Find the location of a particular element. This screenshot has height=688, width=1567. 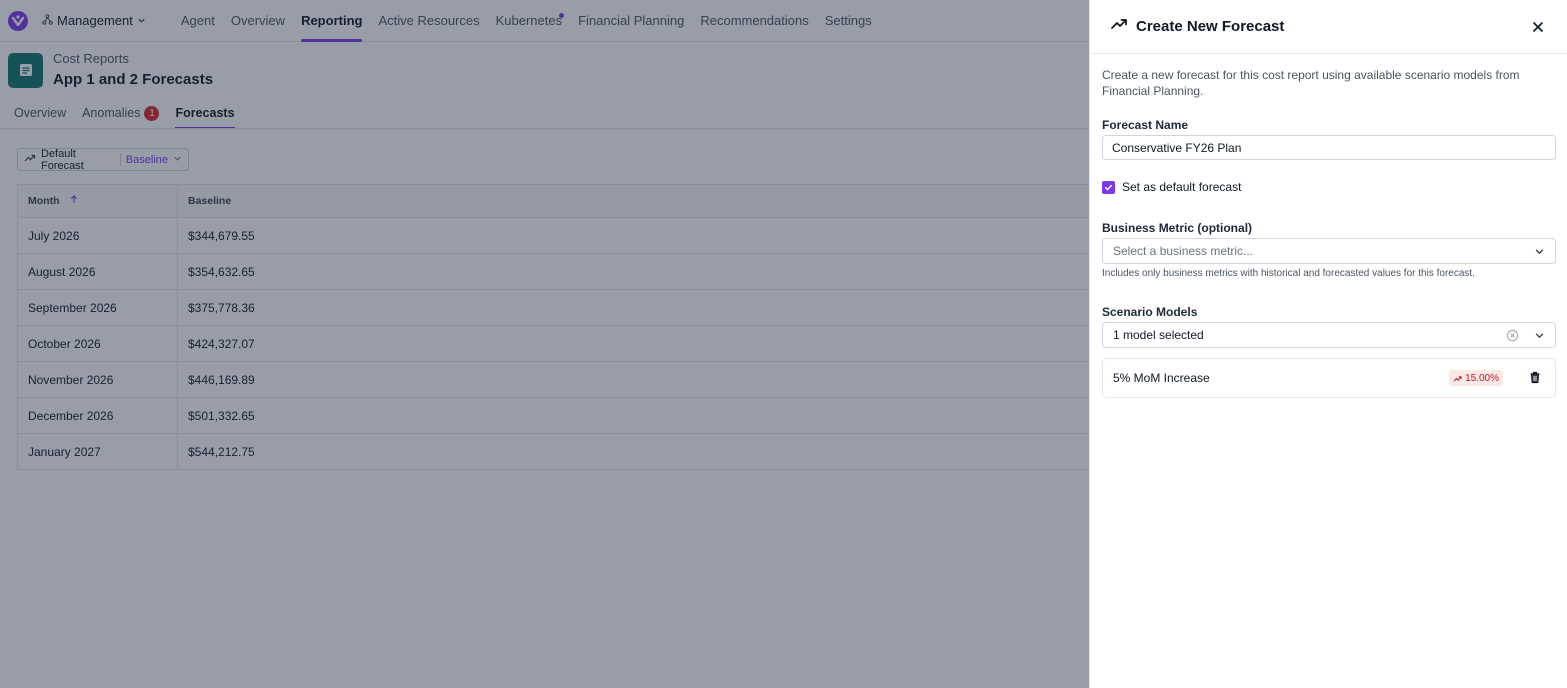

default-forecast-label: Set as default forecast is located at coordinates (1182, 187).